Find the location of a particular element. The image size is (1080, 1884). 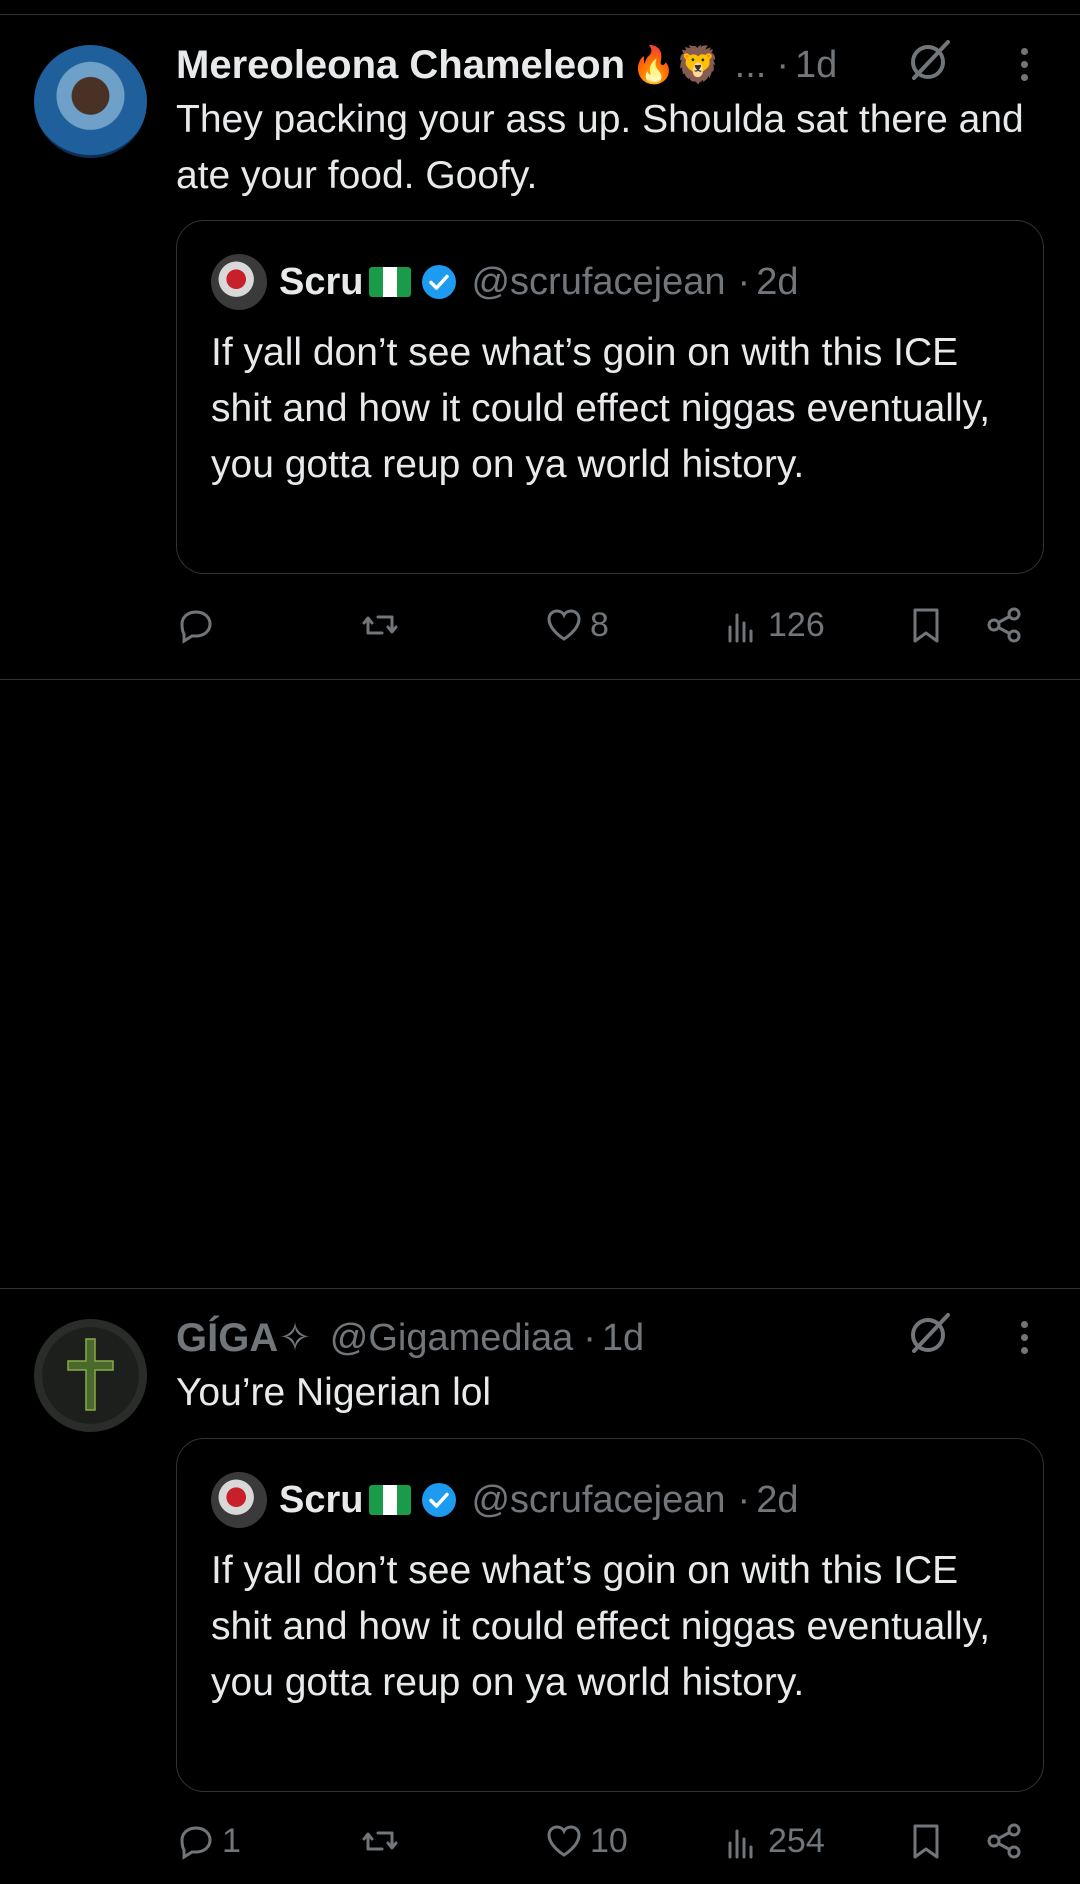

action-bar: 8 126 is located at coordinates (606, 630).